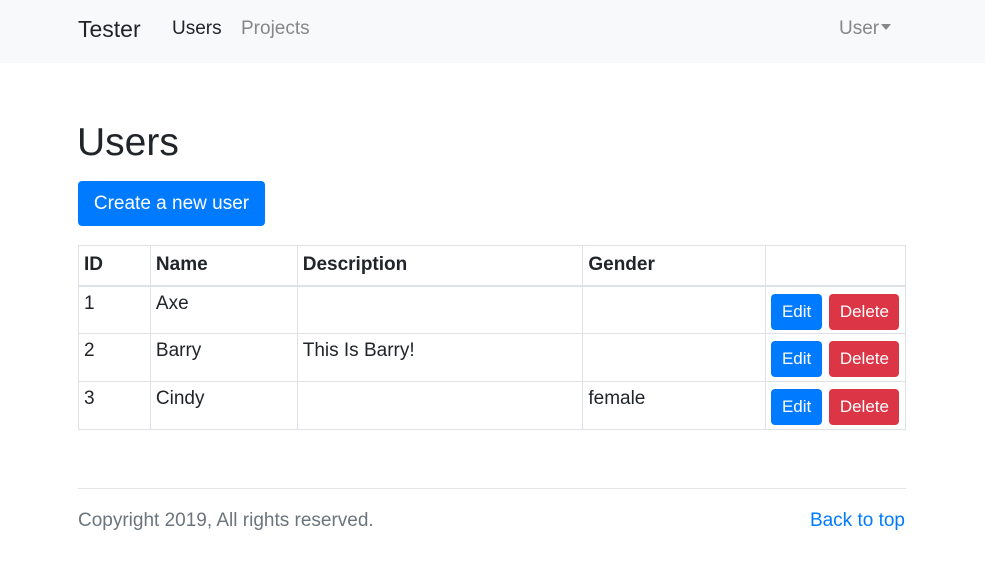  I want to click on footer-divider, so click(492, 488).